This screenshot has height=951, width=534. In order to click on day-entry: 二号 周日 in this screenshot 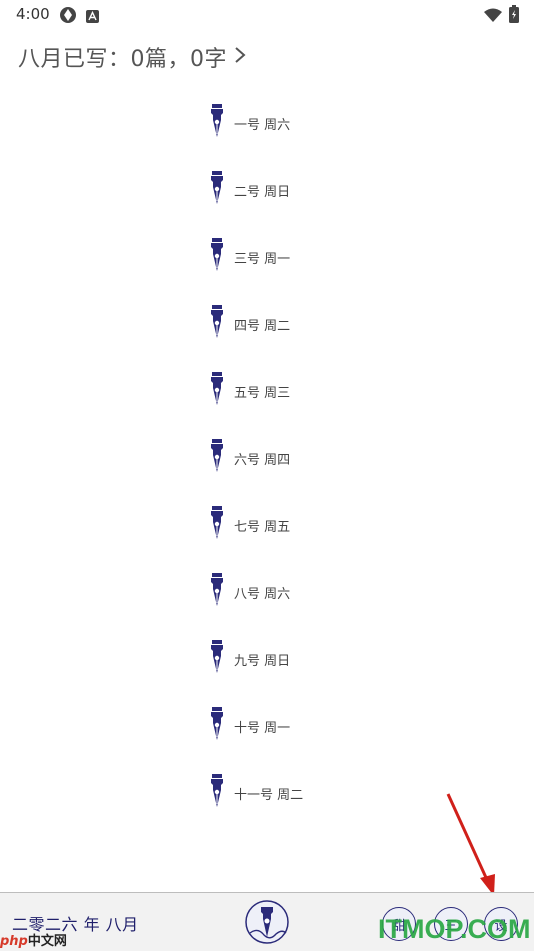, I will do `click(249, 190)`.